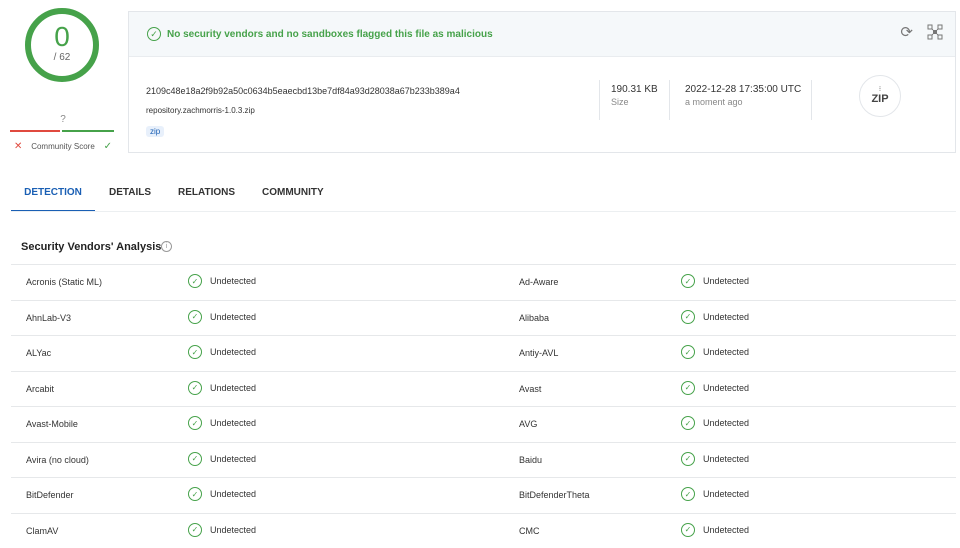 The image size is (960, 548). Describe the element at coordinates (634, 102) in the screenshot. I see `file-size-label: Size` at that location.